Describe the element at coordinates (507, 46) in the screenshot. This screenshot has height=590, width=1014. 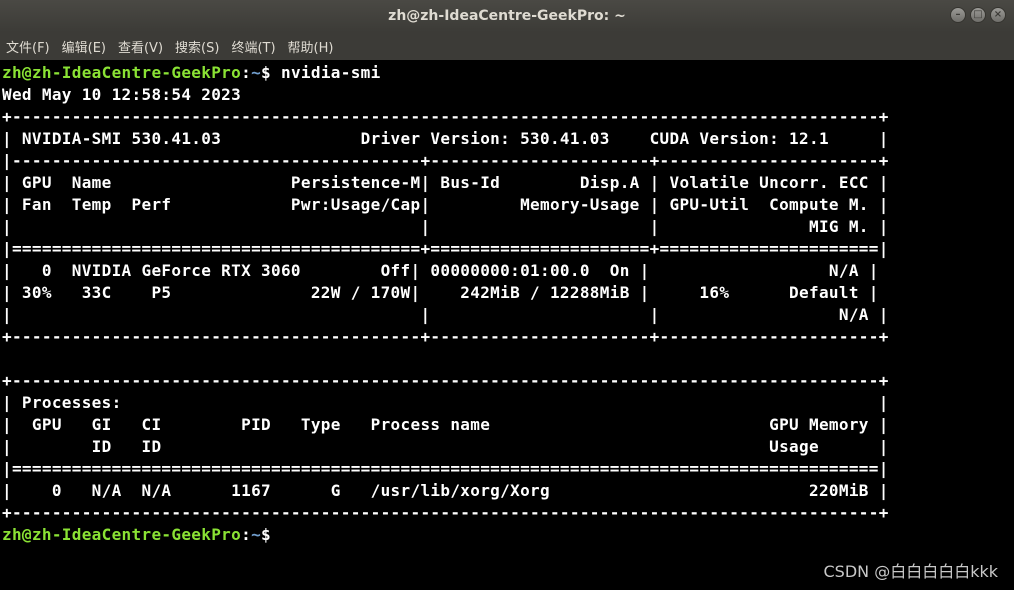
I see `menu-bar: 文件(F) 编辑(E) 查看(V) 搜索(S) 终端(T) 帮助(H)` at that location.